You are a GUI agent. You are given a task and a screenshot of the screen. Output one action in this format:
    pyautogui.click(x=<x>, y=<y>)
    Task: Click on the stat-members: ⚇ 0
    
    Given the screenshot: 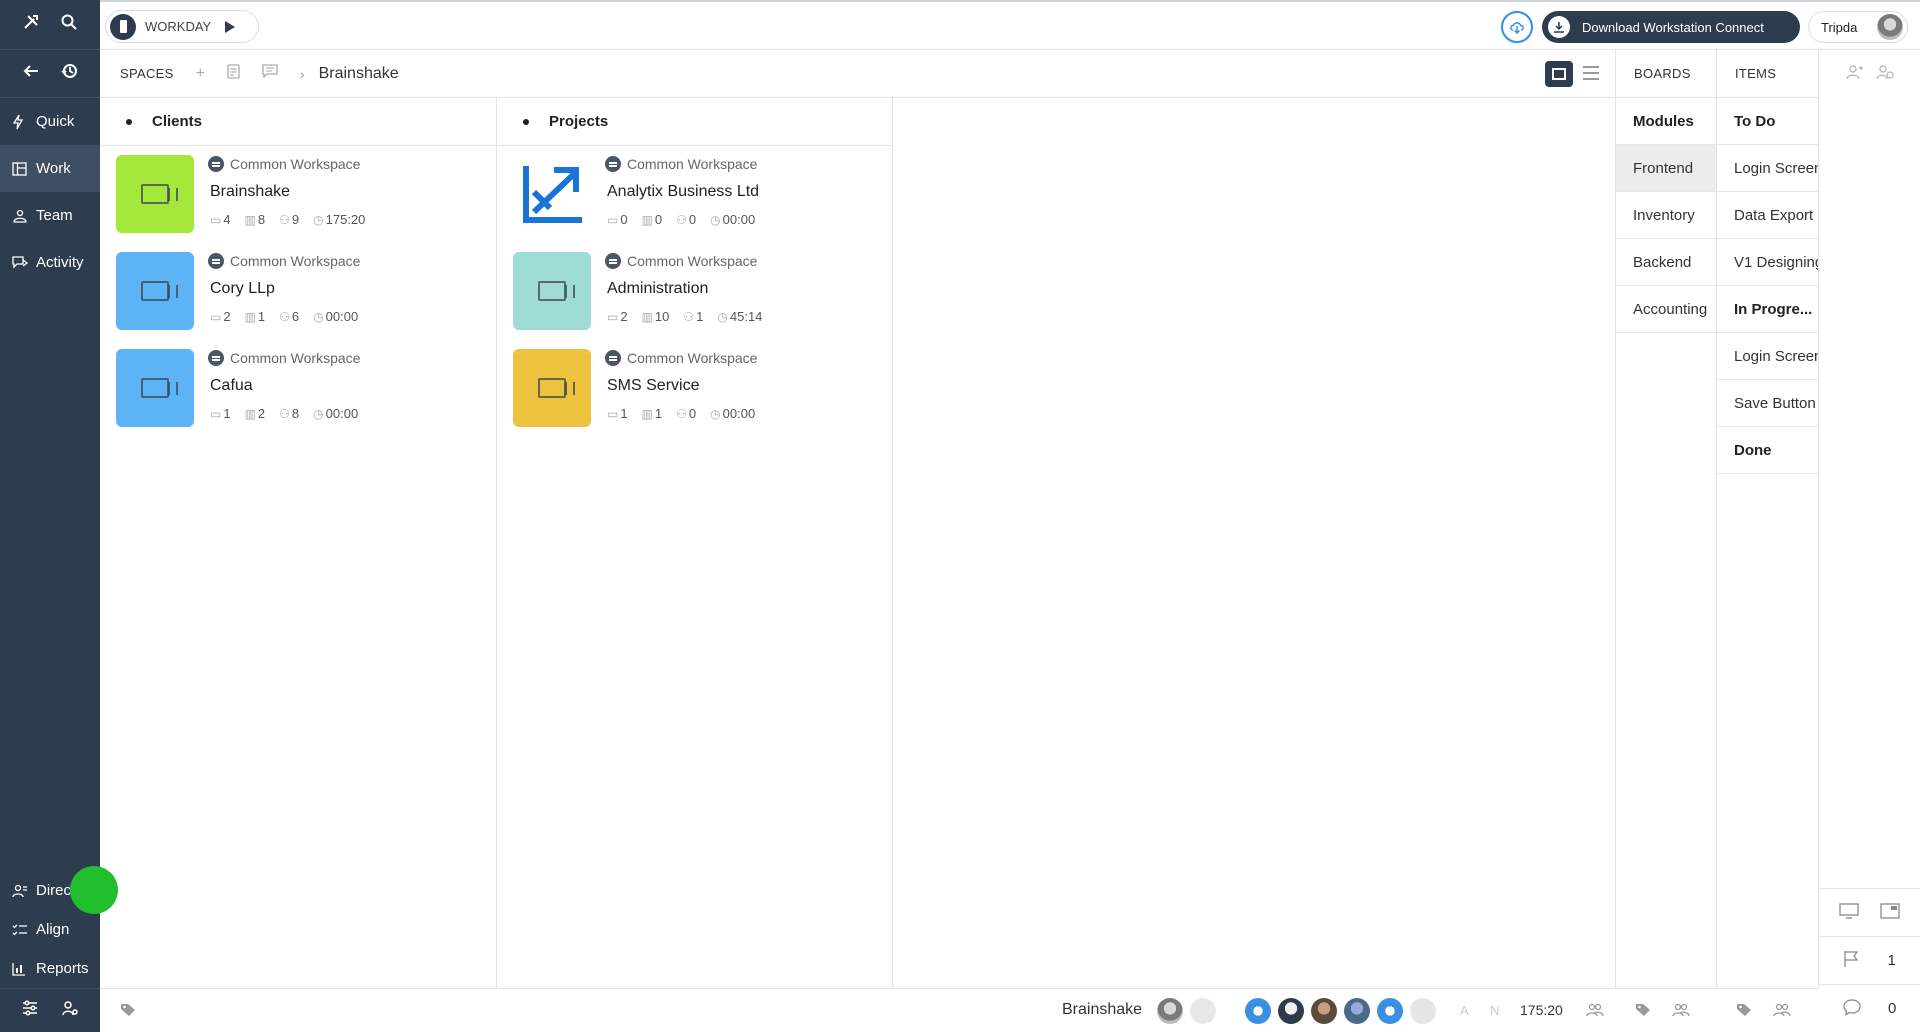 What is the action you would take?
    pyautogui.click(x=686, y=413)
    